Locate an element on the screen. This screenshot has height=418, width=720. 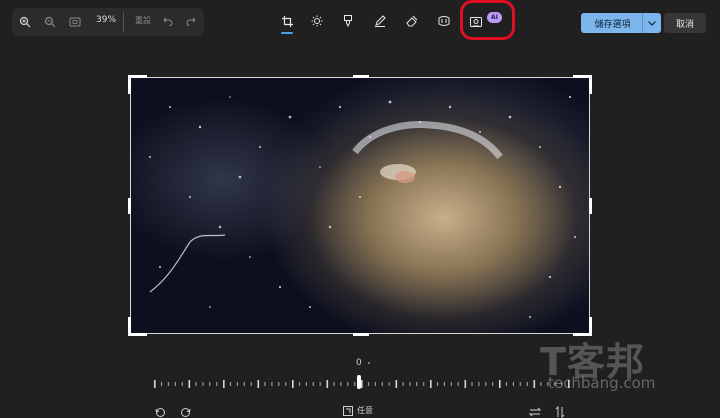
active-tool-indicator is located at coordinates (287, 33).